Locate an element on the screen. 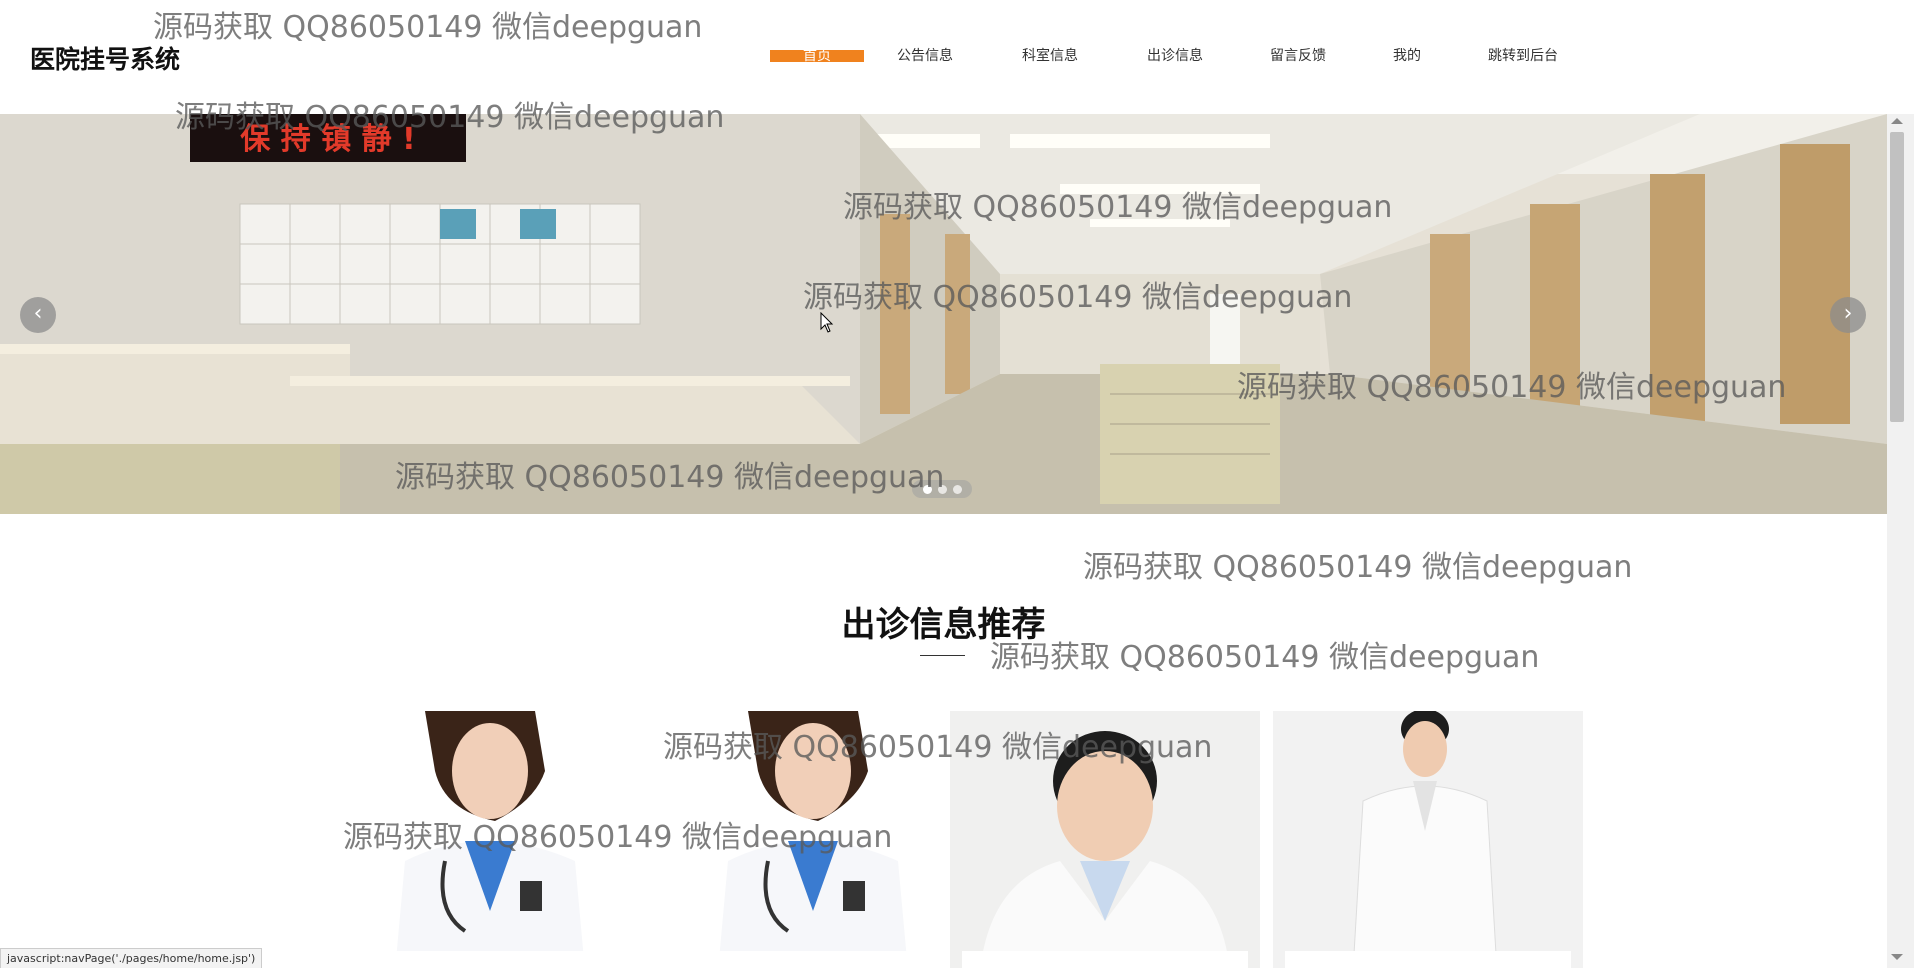 The height and width of the screenshot is (968, 1914). page-scrollbar is located at coordinates (1900, 541).